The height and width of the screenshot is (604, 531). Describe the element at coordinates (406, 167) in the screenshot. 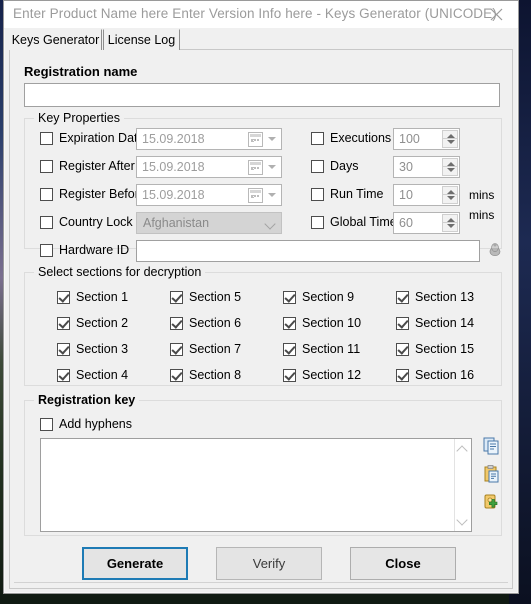

I see `days-value: 30` at that location.